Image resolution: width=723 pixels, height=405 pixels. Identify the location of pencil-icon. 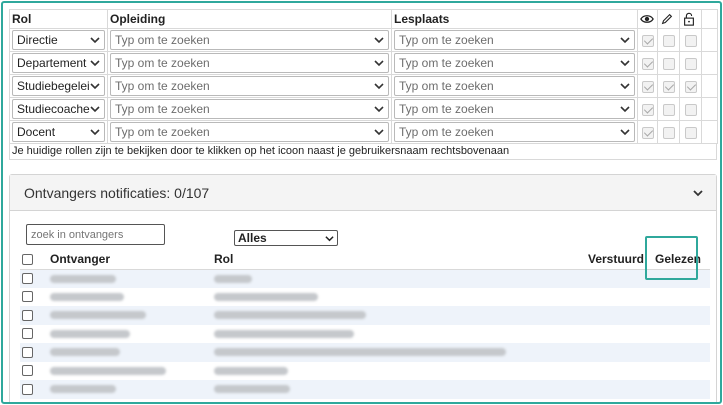
(667, 19).